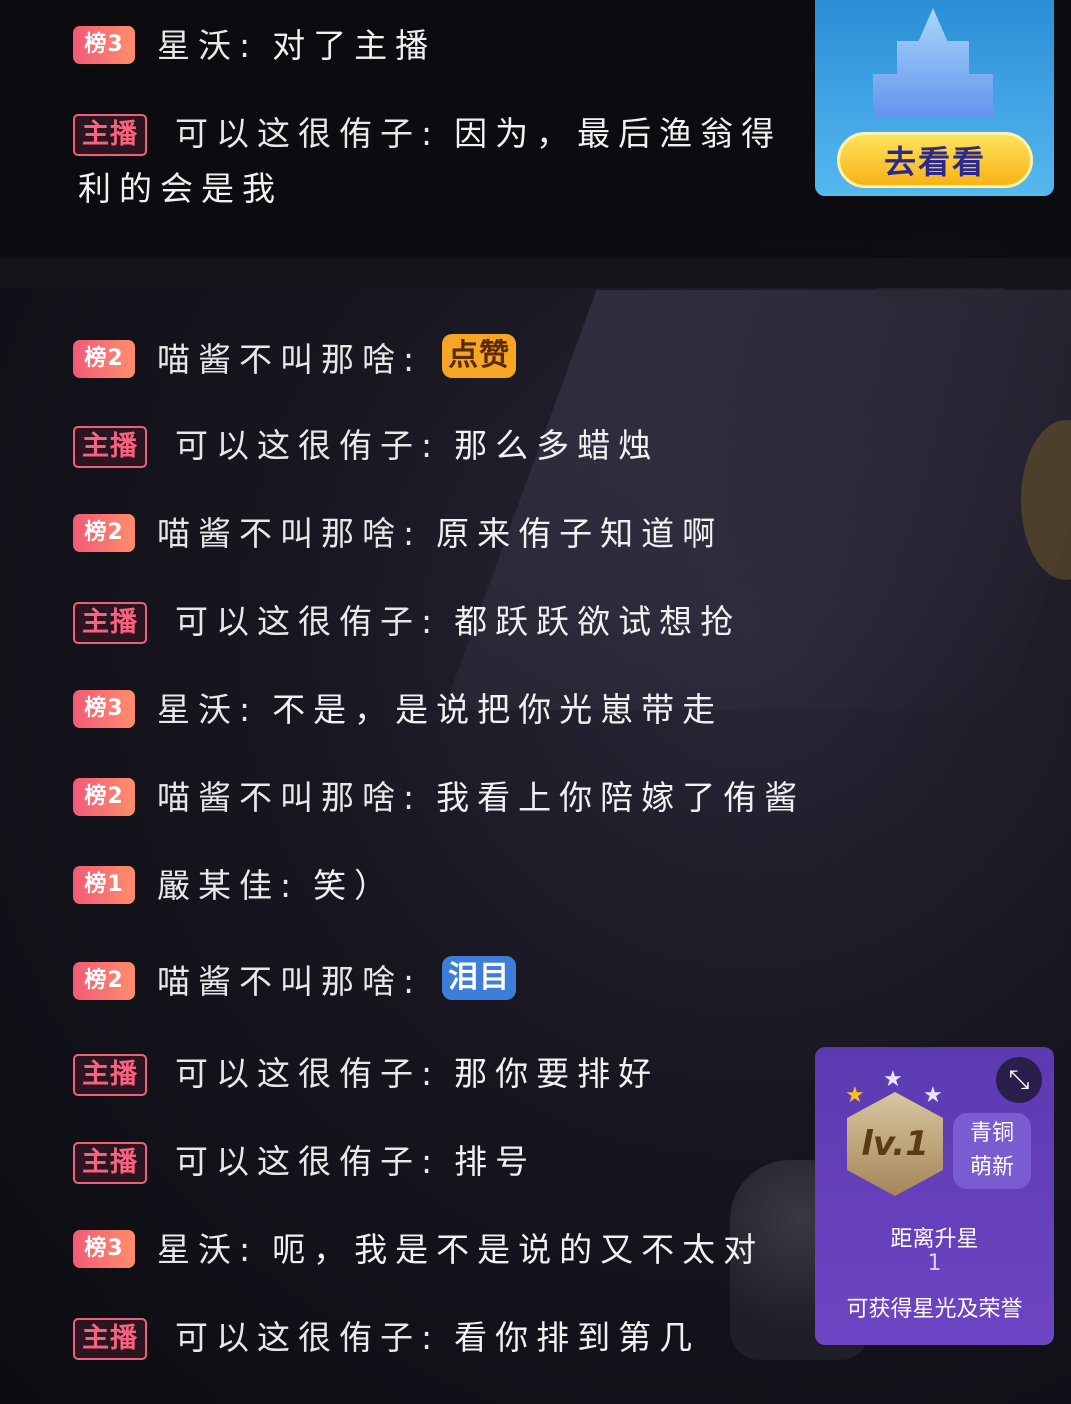 Image resolution: width=1071 pixels, height=1404 pixels. Describe the element at coordinates (621, 797) in the screenshot. I see `message-text: 我看上你陪嫁了侑酱` at that location.